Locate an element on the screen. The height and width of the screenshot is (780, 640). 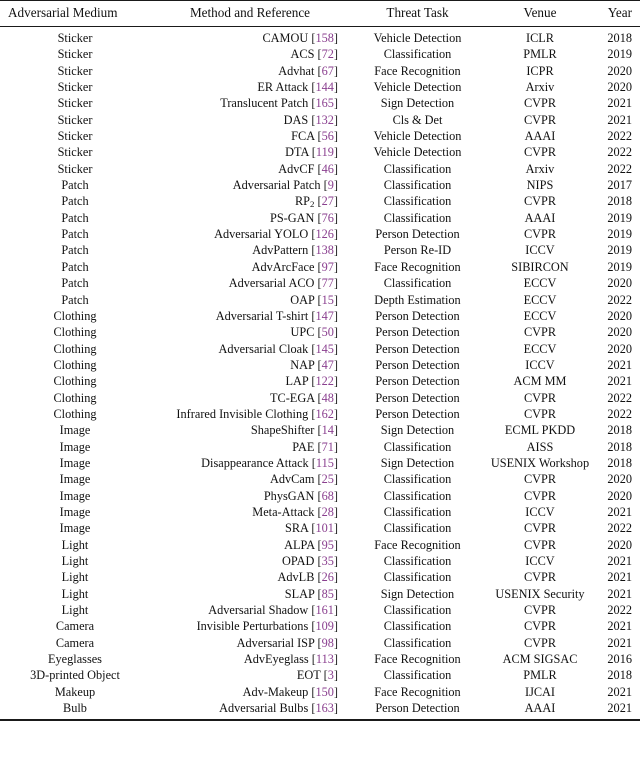
citation-reference: [109] is located at coordinates (324, 626).